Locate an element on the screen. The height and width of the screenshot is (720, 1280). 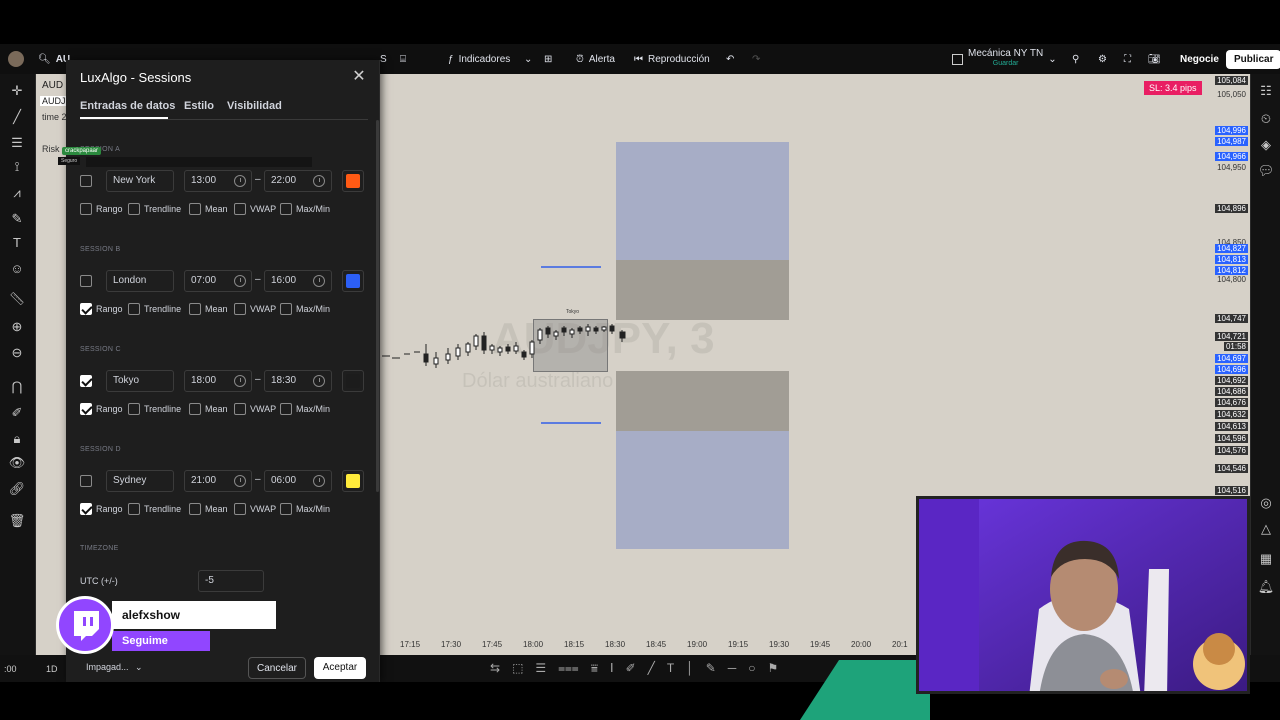
undo-icon: ↶ is located at coordinates (730, 59).